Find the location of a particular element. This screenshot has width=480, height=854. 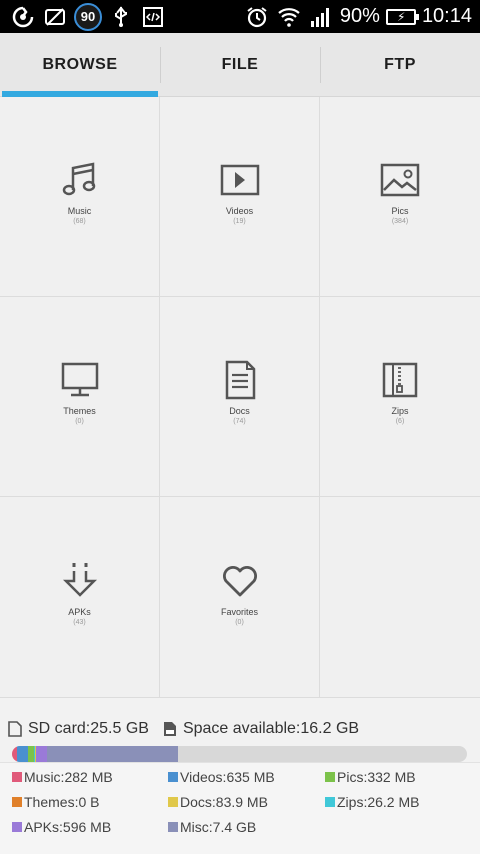

category-pics: Pics (384) is located at coordinates (400, 197).